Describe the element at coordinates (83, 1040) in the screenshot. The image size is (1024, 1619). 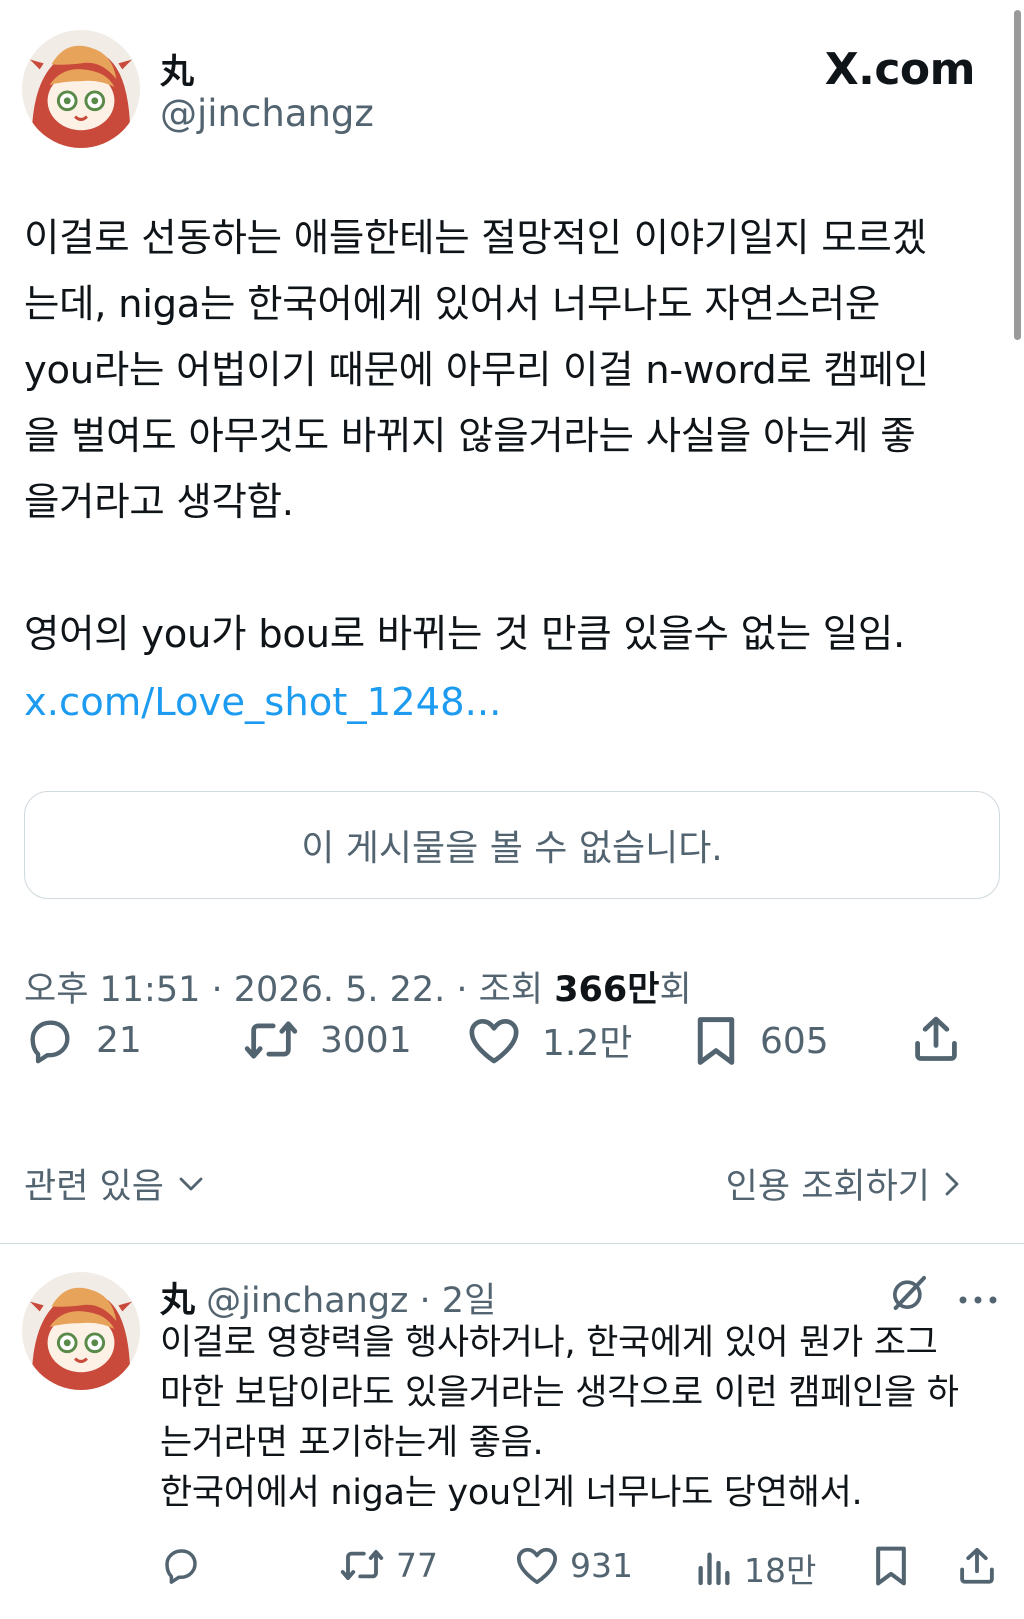
I see `reply-button: 21` at that location.